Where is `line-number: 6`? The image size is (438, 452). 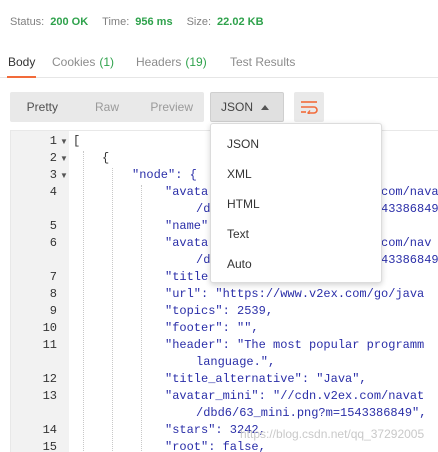 line-number: 6 is located at coordinates (53, 243).